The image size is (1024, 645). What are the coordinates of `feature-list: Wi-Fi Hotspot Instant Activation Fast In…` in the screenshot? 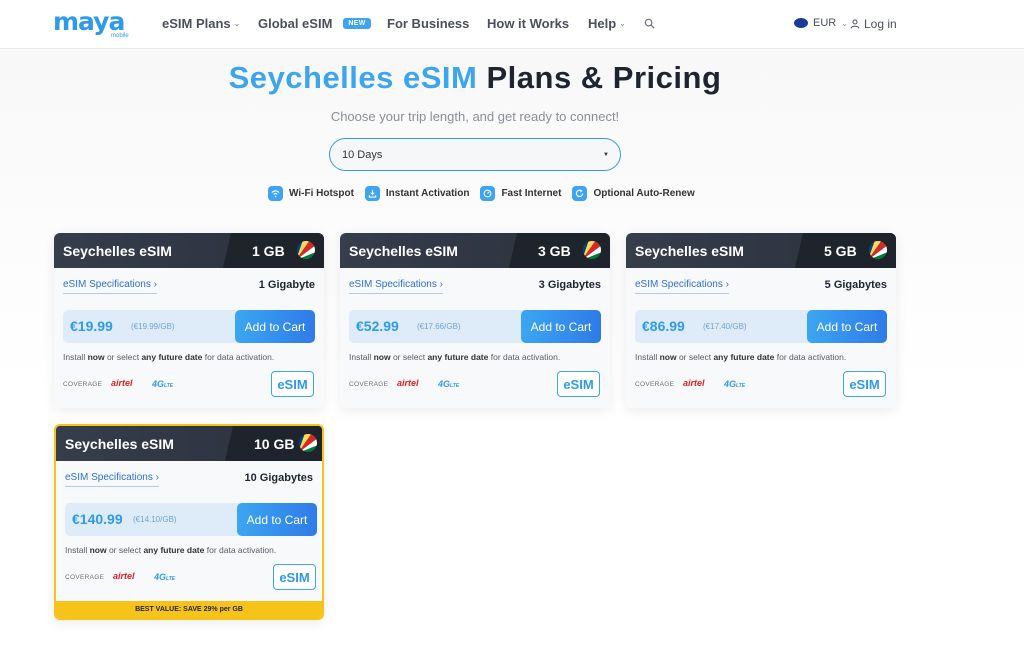 It's located at (481, 193).